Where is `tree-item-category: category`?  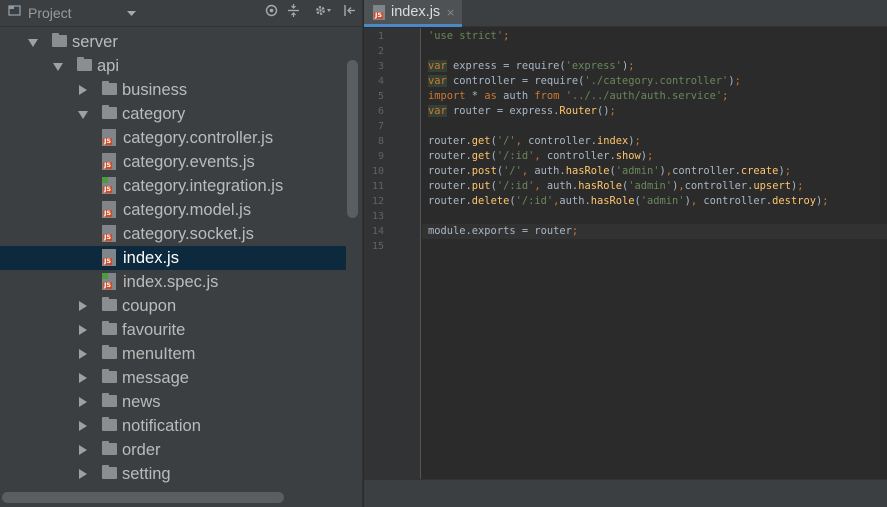
tree-item-category: category is located at coordinates (173, 114).